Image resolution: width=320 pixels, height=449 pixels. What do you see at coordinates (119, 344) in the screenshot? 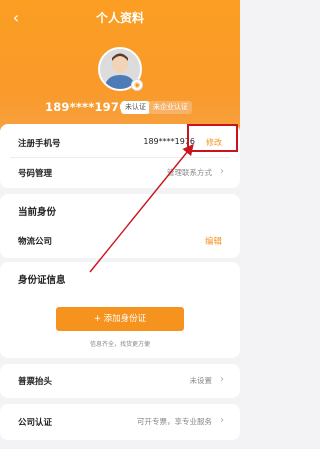
I see `id-card-hint: 信息齐全，找货更方便` at bounding box center [119, 344].